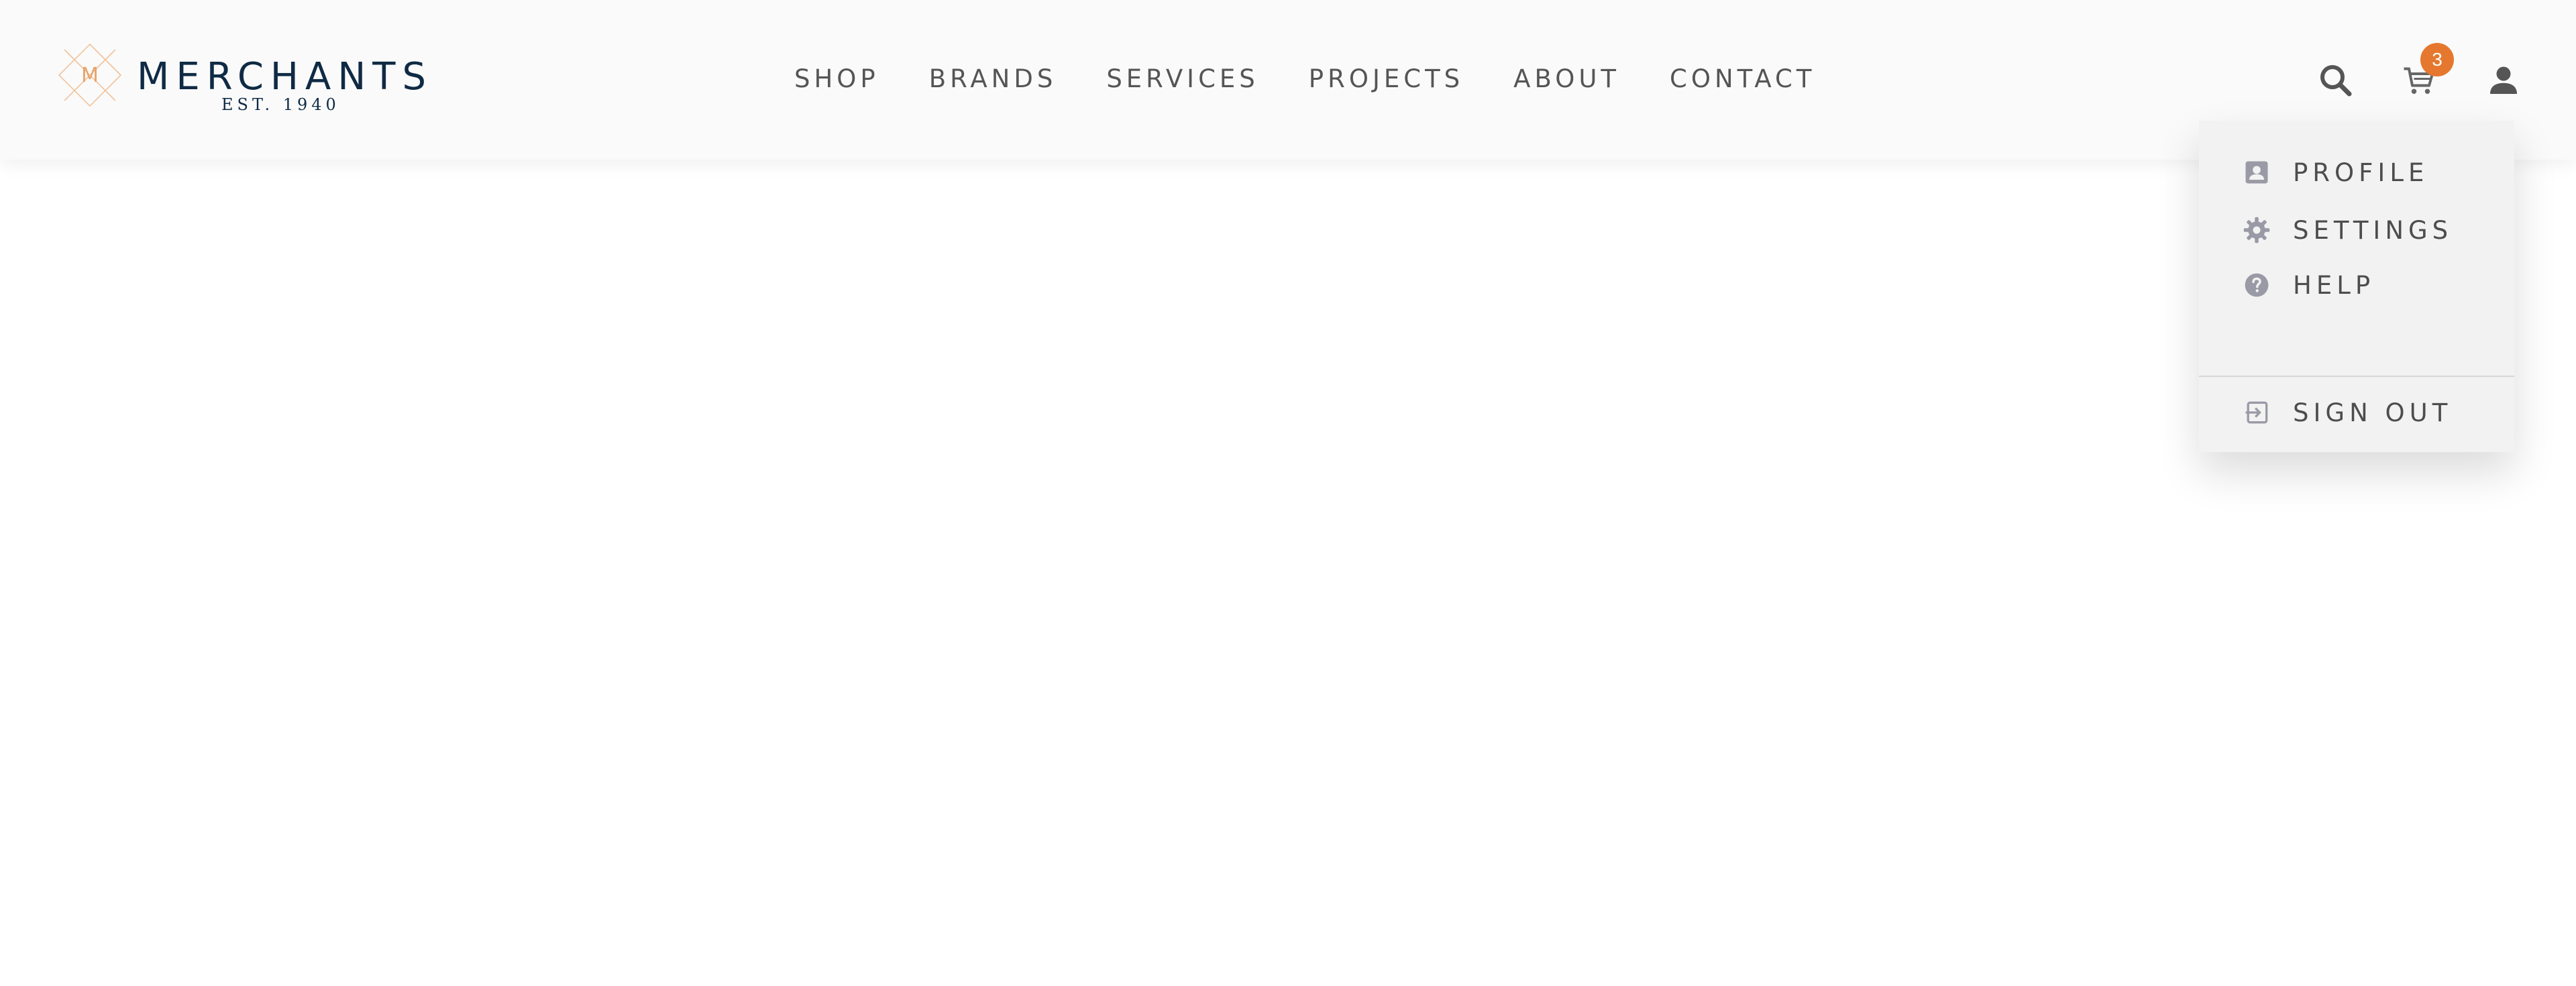 This screenshot has height=986, width=2576. I want to click on menu-item-profile: PROFILE, so click(2335, 172).